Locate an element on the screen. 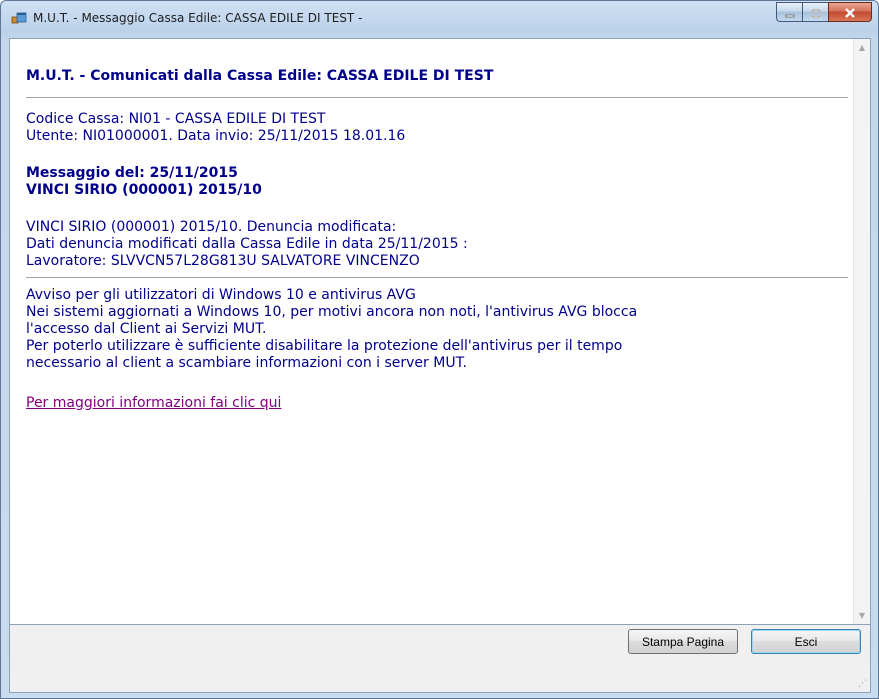  scroll-up-button: ▲ is located at coordinates (862, 47).